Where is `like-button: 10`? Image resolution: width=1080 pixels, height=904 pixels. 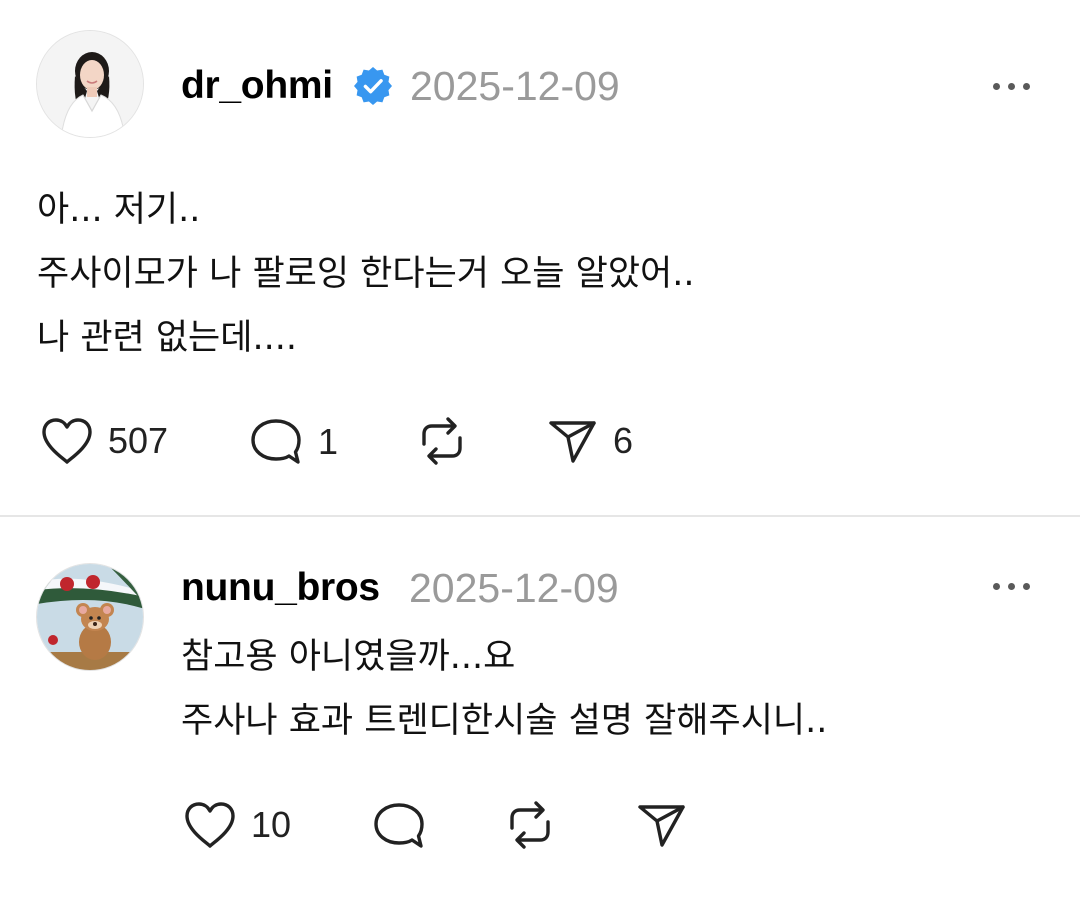 like-button: 10 is located at coordinates (237, 825).